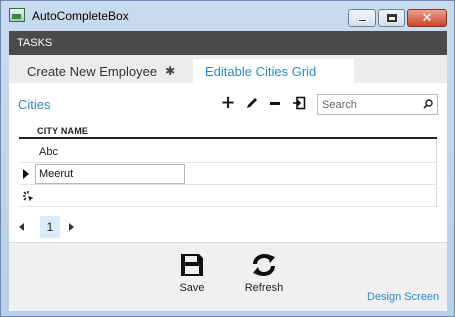  I want to click on refresh-button: Refresh, so click(264, 273).